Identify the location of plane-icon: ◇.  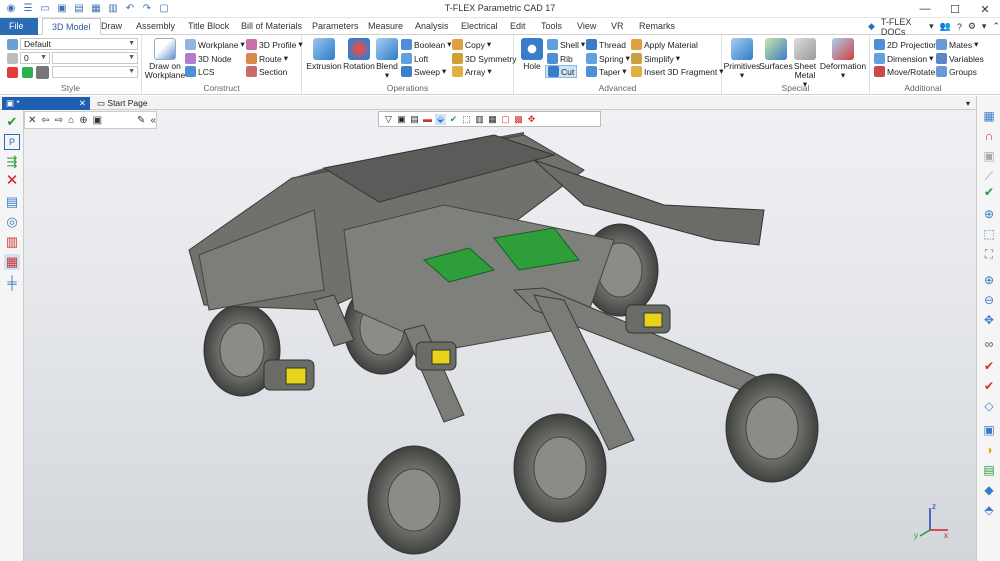
(989, 406).